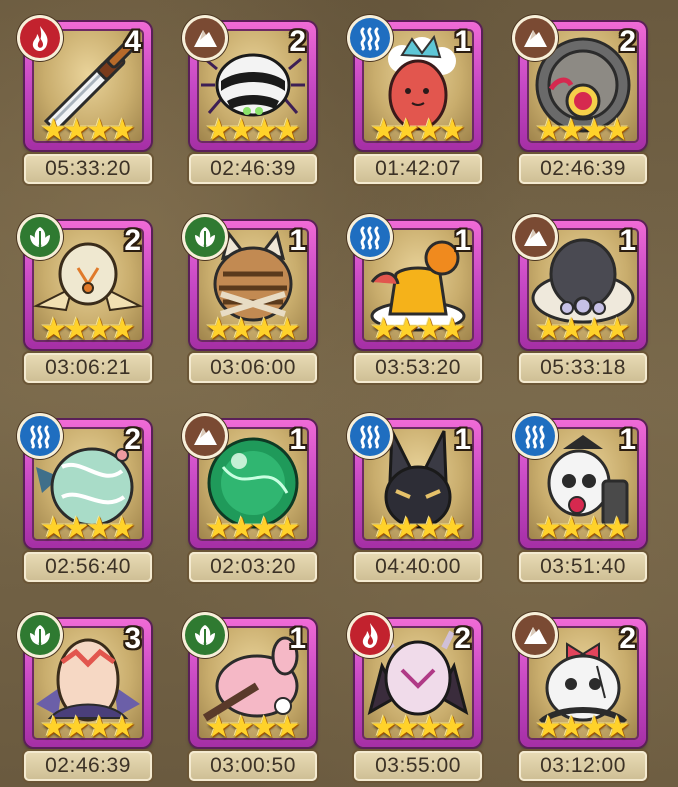 The width and height of the screenshot is (678, 787). Describe the element at coordinates (253, 766) in the screenshot. I see `pet-timer: 03:00:50` at that location.